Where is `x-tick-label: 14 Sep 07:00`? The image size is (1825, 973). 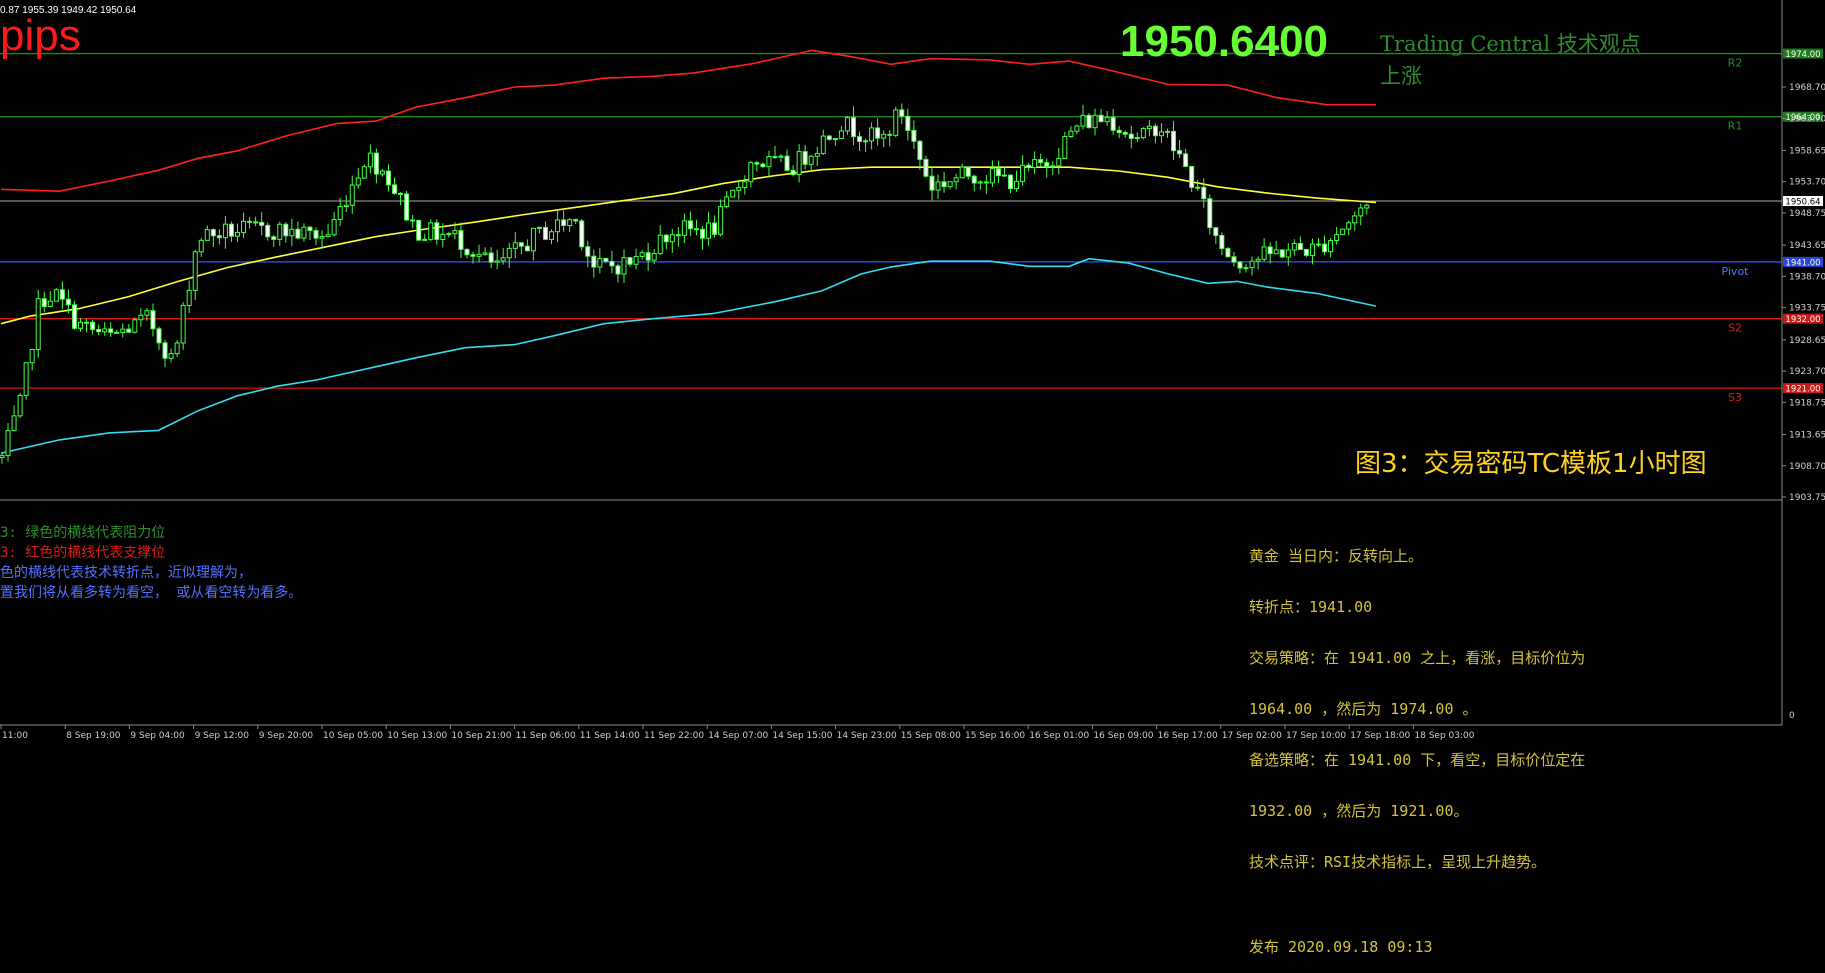 x-tick-label: 14 Sep 07:00 is located at coordinates (738, 736).